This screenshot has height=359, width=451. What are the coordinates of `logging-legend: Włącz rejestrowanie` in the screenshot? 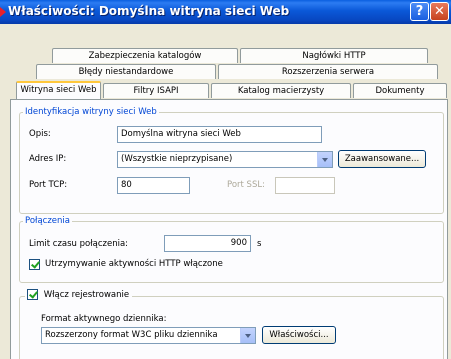 It's located at (79, 294).